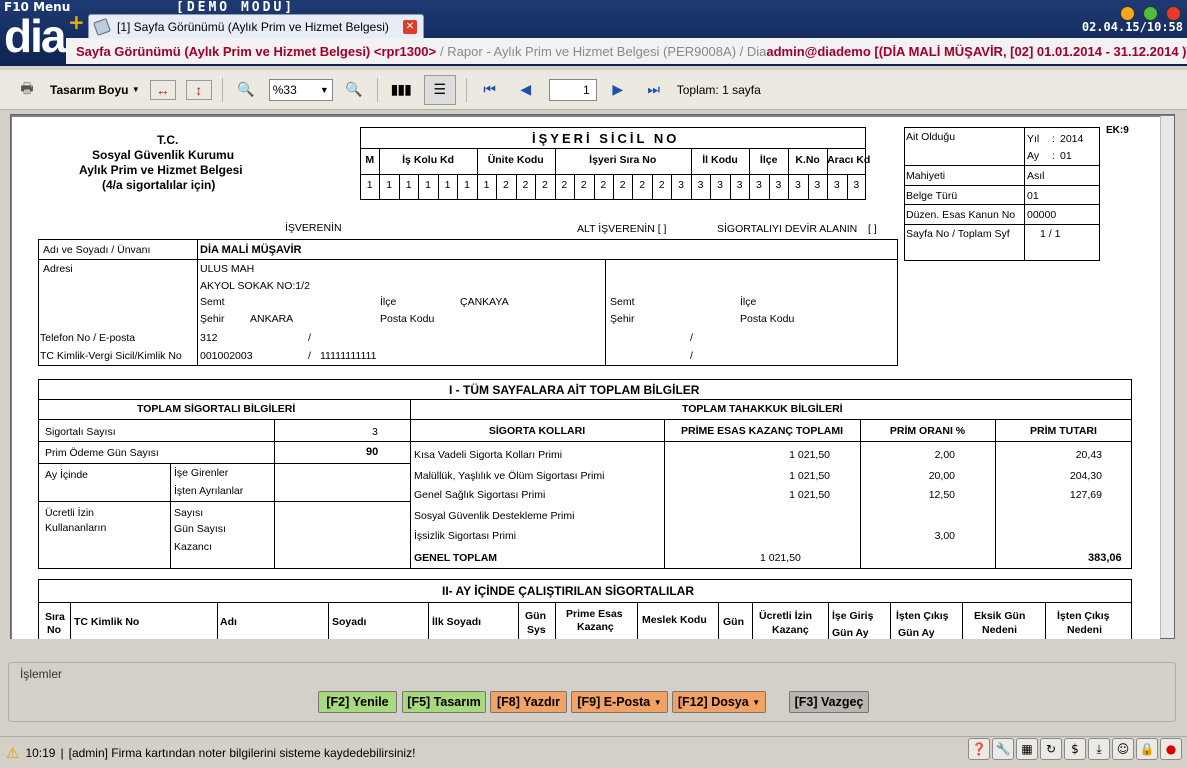  What do you see at coordinates (410, 26) in the screenshot?
I see `close-tab-icon: ✕` at bounding box center [410, 26].